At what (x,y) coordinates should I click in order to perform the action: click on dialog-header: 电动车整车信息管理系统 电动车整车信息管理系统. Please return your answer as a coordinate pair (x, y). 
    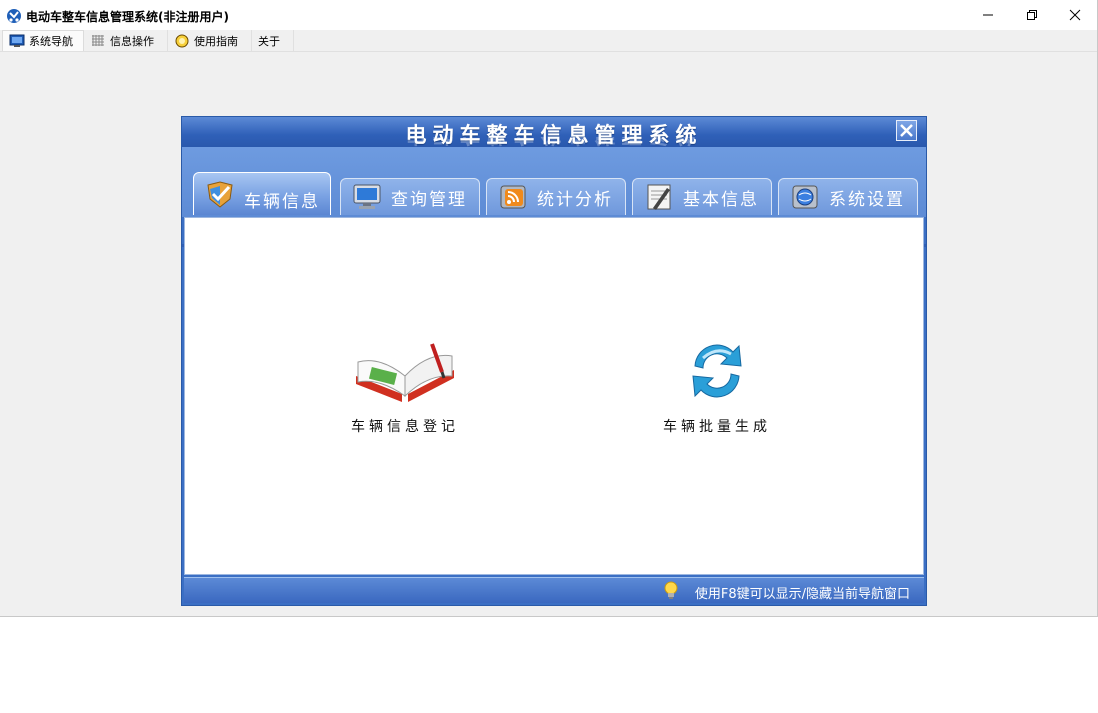
    Looking at the image, I should click on (554, 132).